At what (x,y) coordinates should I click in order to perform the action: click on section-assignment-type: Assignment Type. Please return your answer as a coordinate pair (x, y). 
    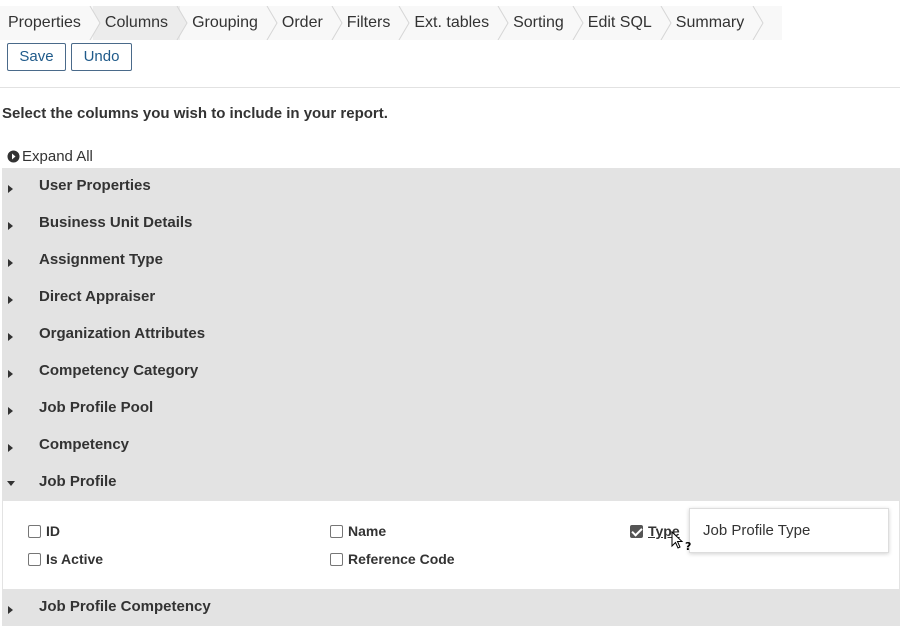
    Looking at the image, I should click on (451, 260).